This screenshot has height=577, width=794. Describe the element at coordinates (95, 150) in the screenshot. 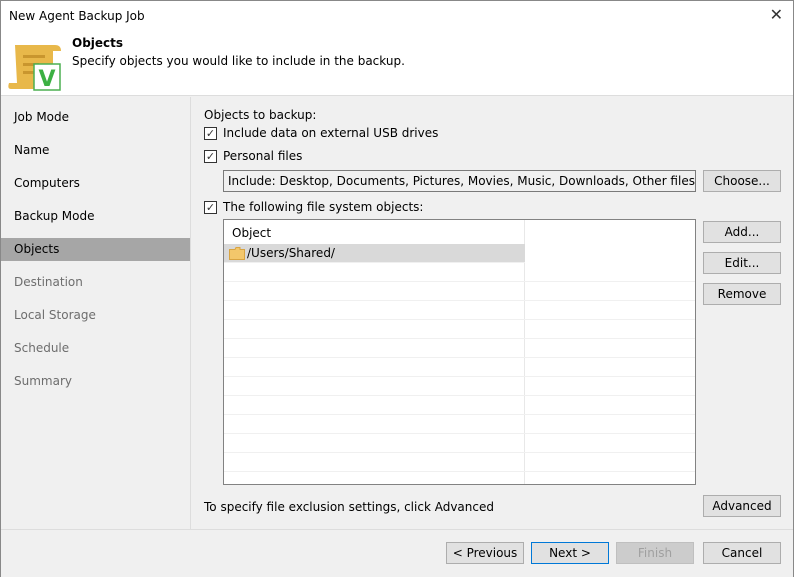

I see `step-name: Name` at that location.